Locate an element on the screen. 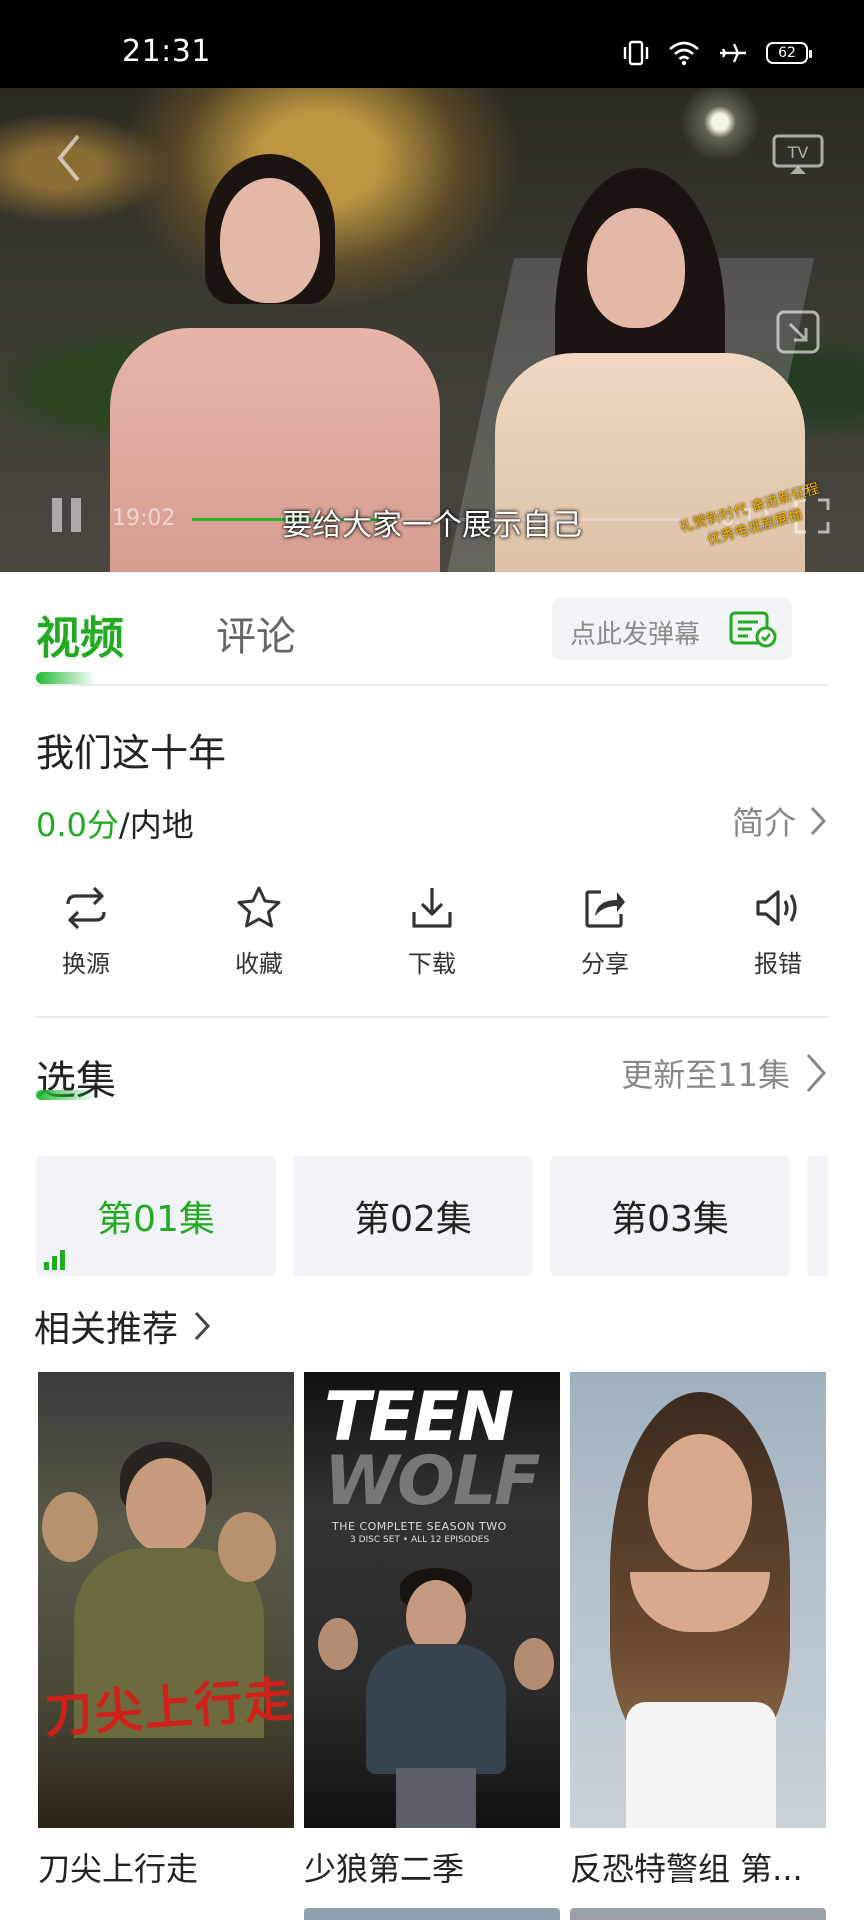  recommendation-label-1: 刀尖上行走 is located at coordinates (166, 1867).